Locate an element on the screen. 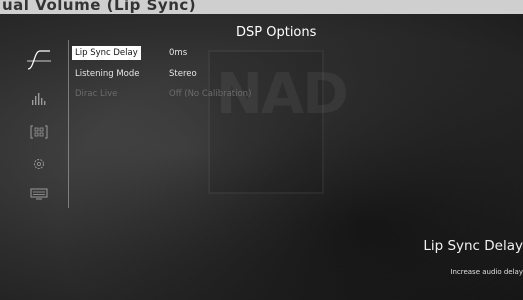 The width and height of the screenshot is (523, 300). speaker-layout-icon is located at coordinates (39, 132).